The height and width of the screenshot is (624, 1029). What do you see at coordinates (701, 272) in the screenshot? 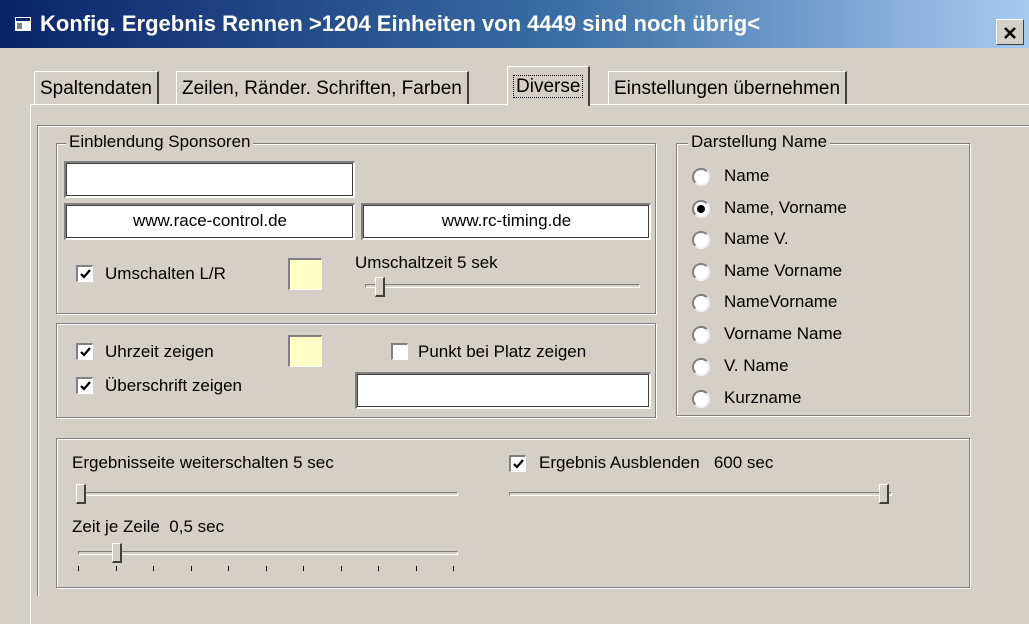
I see `radio-name-space-vorname` at bounding box center [701, 272].